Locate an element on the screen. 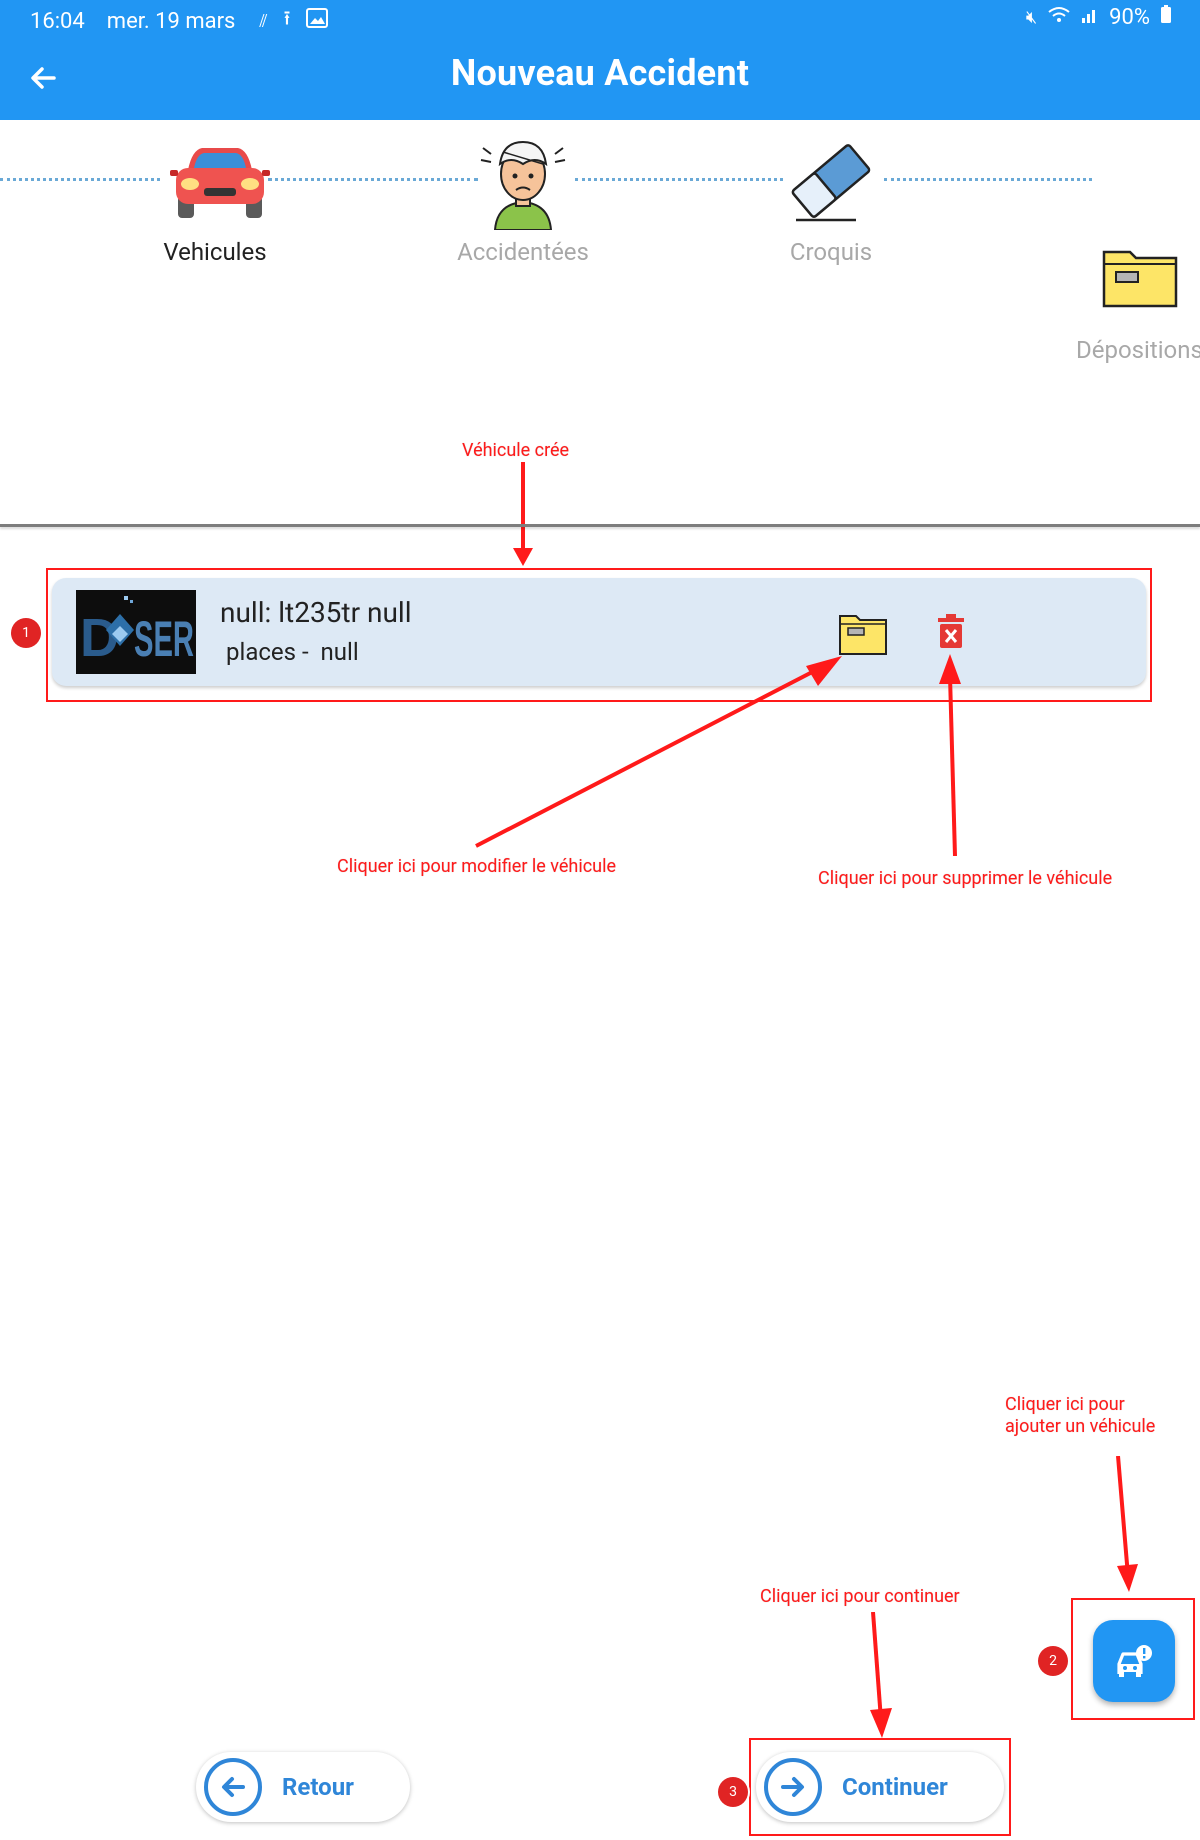 This screenshot has width=1200, height=1840. annotation-delete: Cliquer ici pour supprimer le véhicule is located at coordinates (965, 878).